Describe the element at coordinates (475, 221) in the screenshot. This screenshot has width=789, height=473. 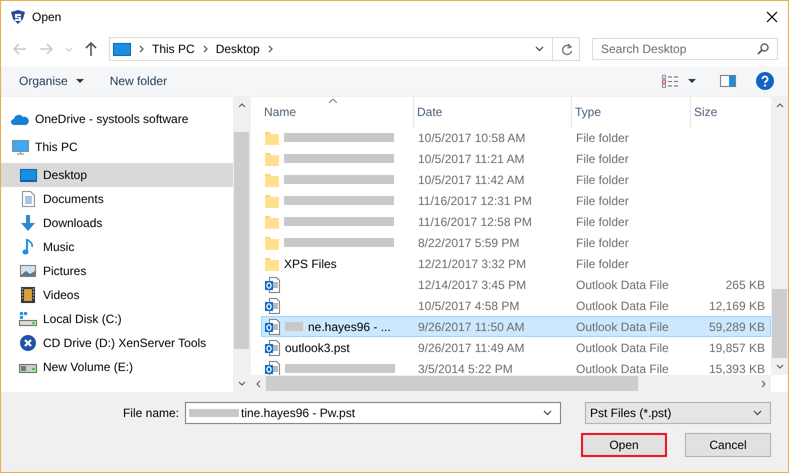
I see `date-cell-text: 11/16/2017 12:58 PM` at that location.